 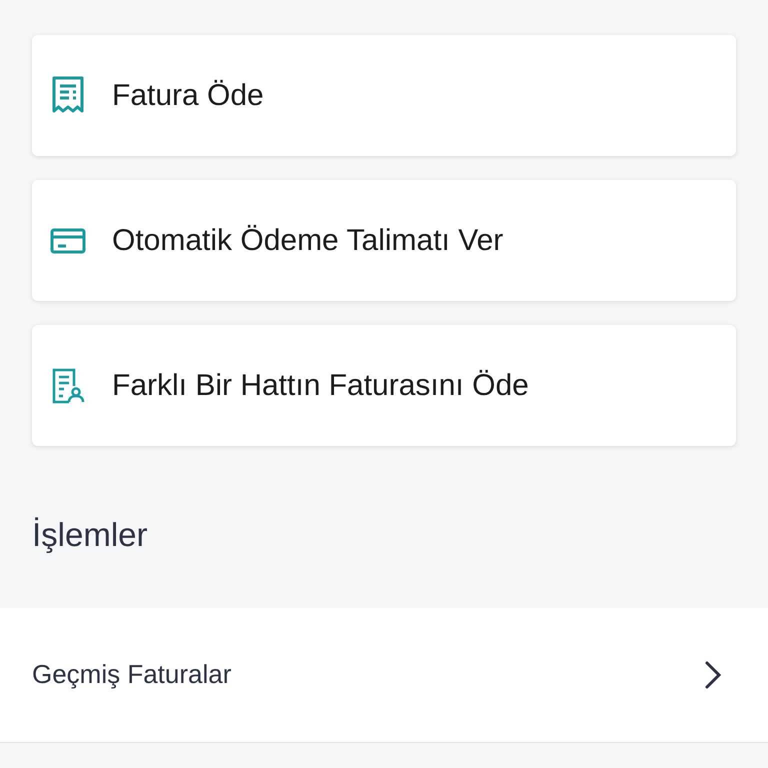 What do you see at coordinates (713, 675) in the screenshot?
I see `chevron-right-icon` at bounding box center [713, 675].